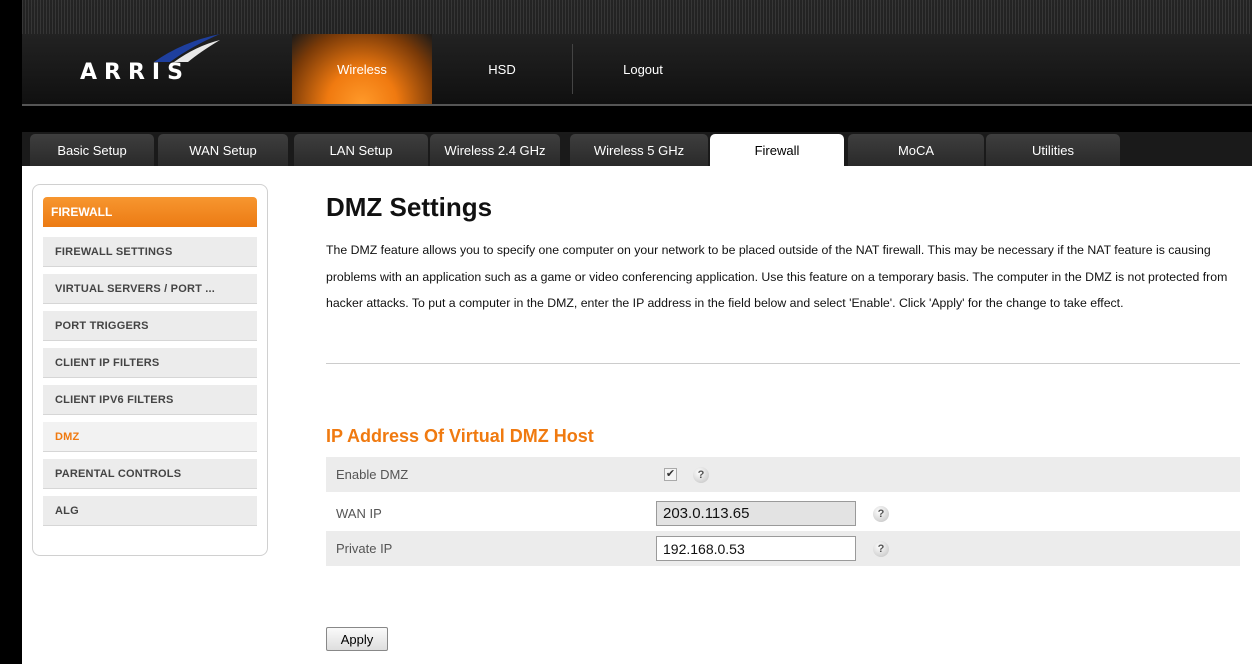 The image size is (1252, 664). What do you see at coordinates (141, 56) in the screenshot?
I see `arris-logo: ARRIS` at bounding box center [141, 56].